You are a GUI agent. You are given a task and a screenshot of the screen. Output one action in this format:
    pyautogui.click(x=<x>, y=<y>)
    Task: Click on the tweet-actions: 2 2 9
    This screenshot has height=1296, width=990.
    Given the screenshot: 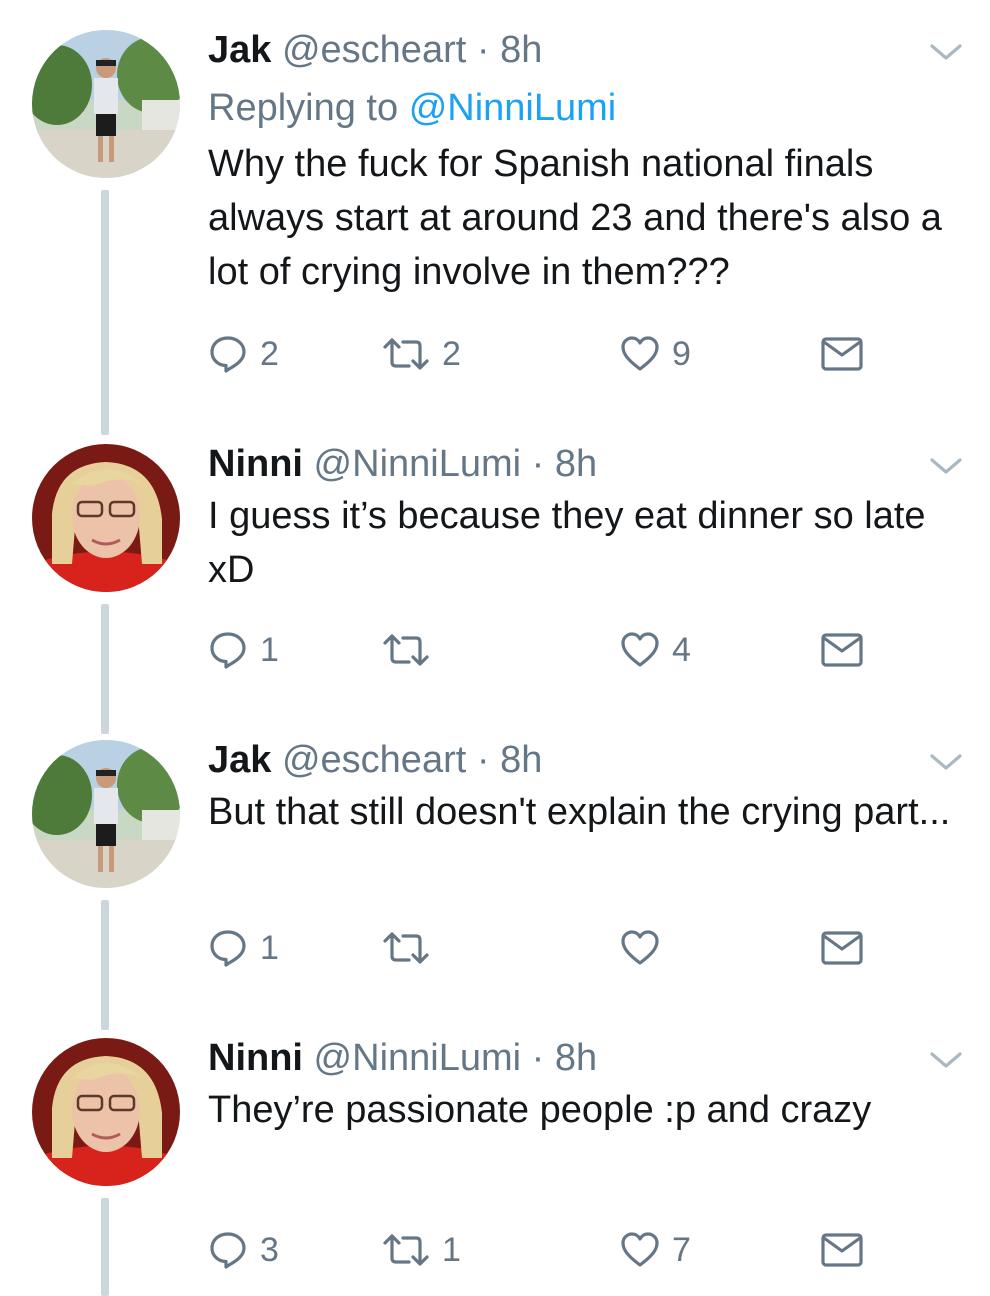 What is the action you would take?
    pyautogui.click(x=558, y=354)
    